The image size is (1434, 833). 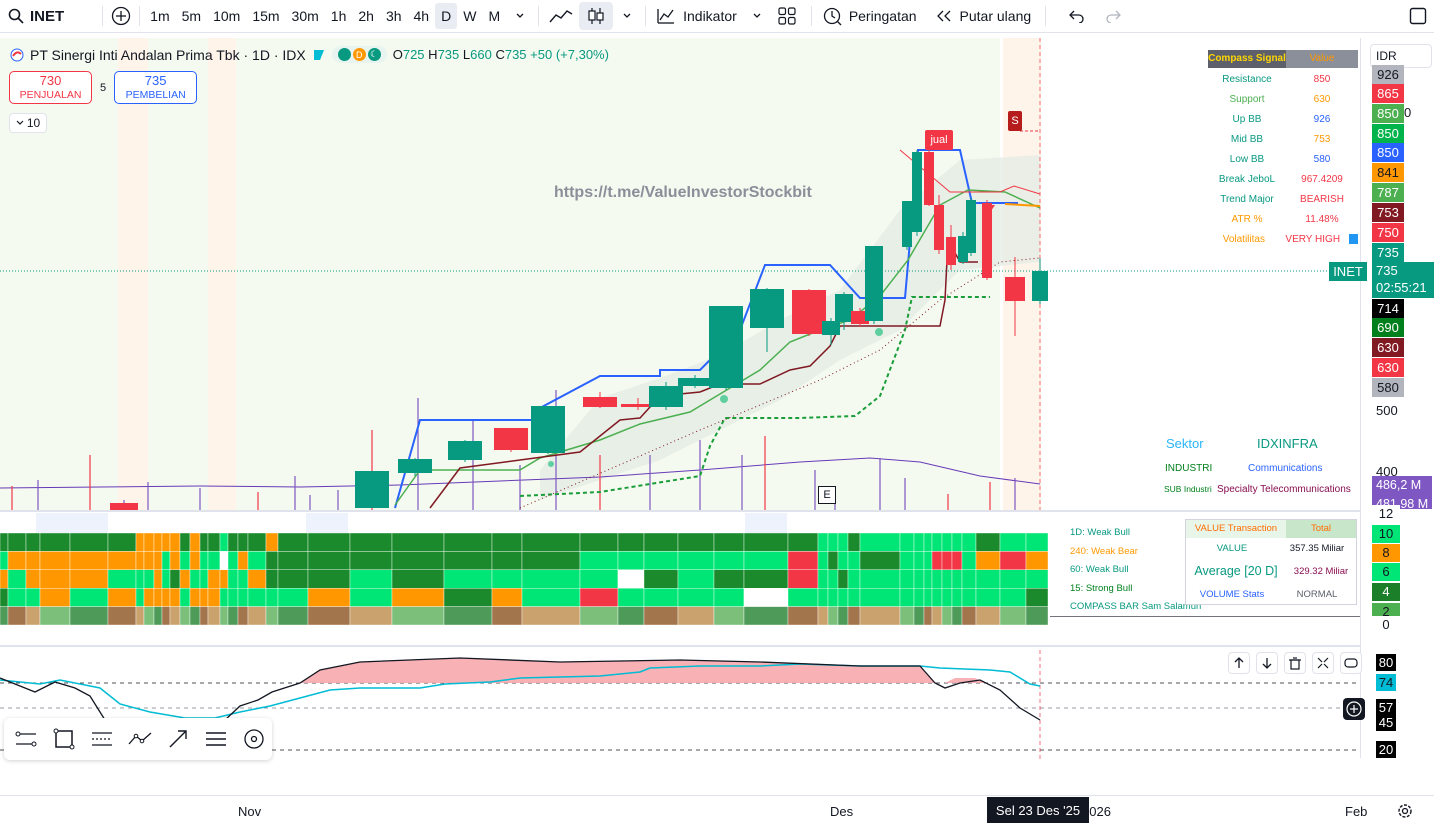 What do you see at coordinates (26, 739) in the screenshot?
I see `horizontal-ray-tool` at bounding box center [26, 739].